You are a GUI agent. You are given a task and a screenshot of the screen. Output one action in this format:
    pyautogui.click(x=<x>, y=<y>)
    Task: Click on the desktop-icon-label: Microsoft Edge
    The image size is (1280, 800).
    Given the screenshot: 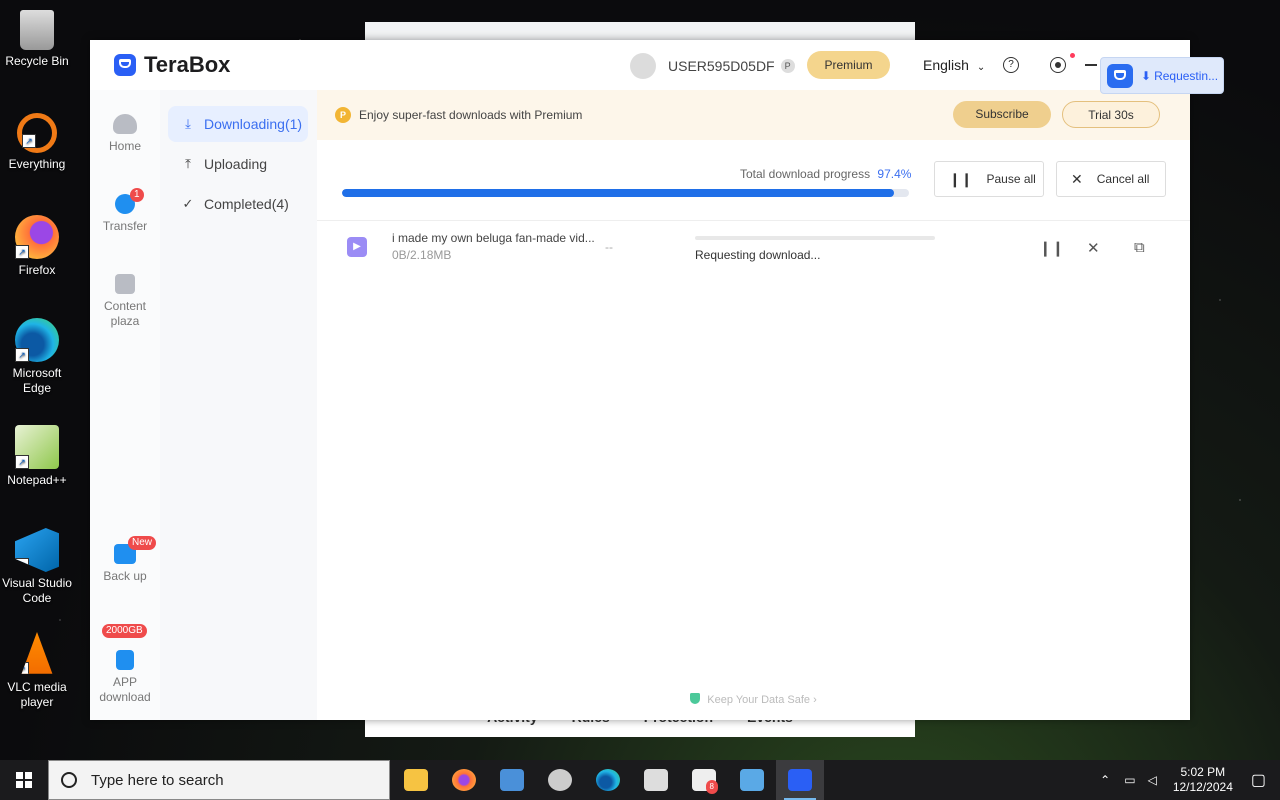 What is the action you would take?
    pyautogui.click(x=37, y=380)
    